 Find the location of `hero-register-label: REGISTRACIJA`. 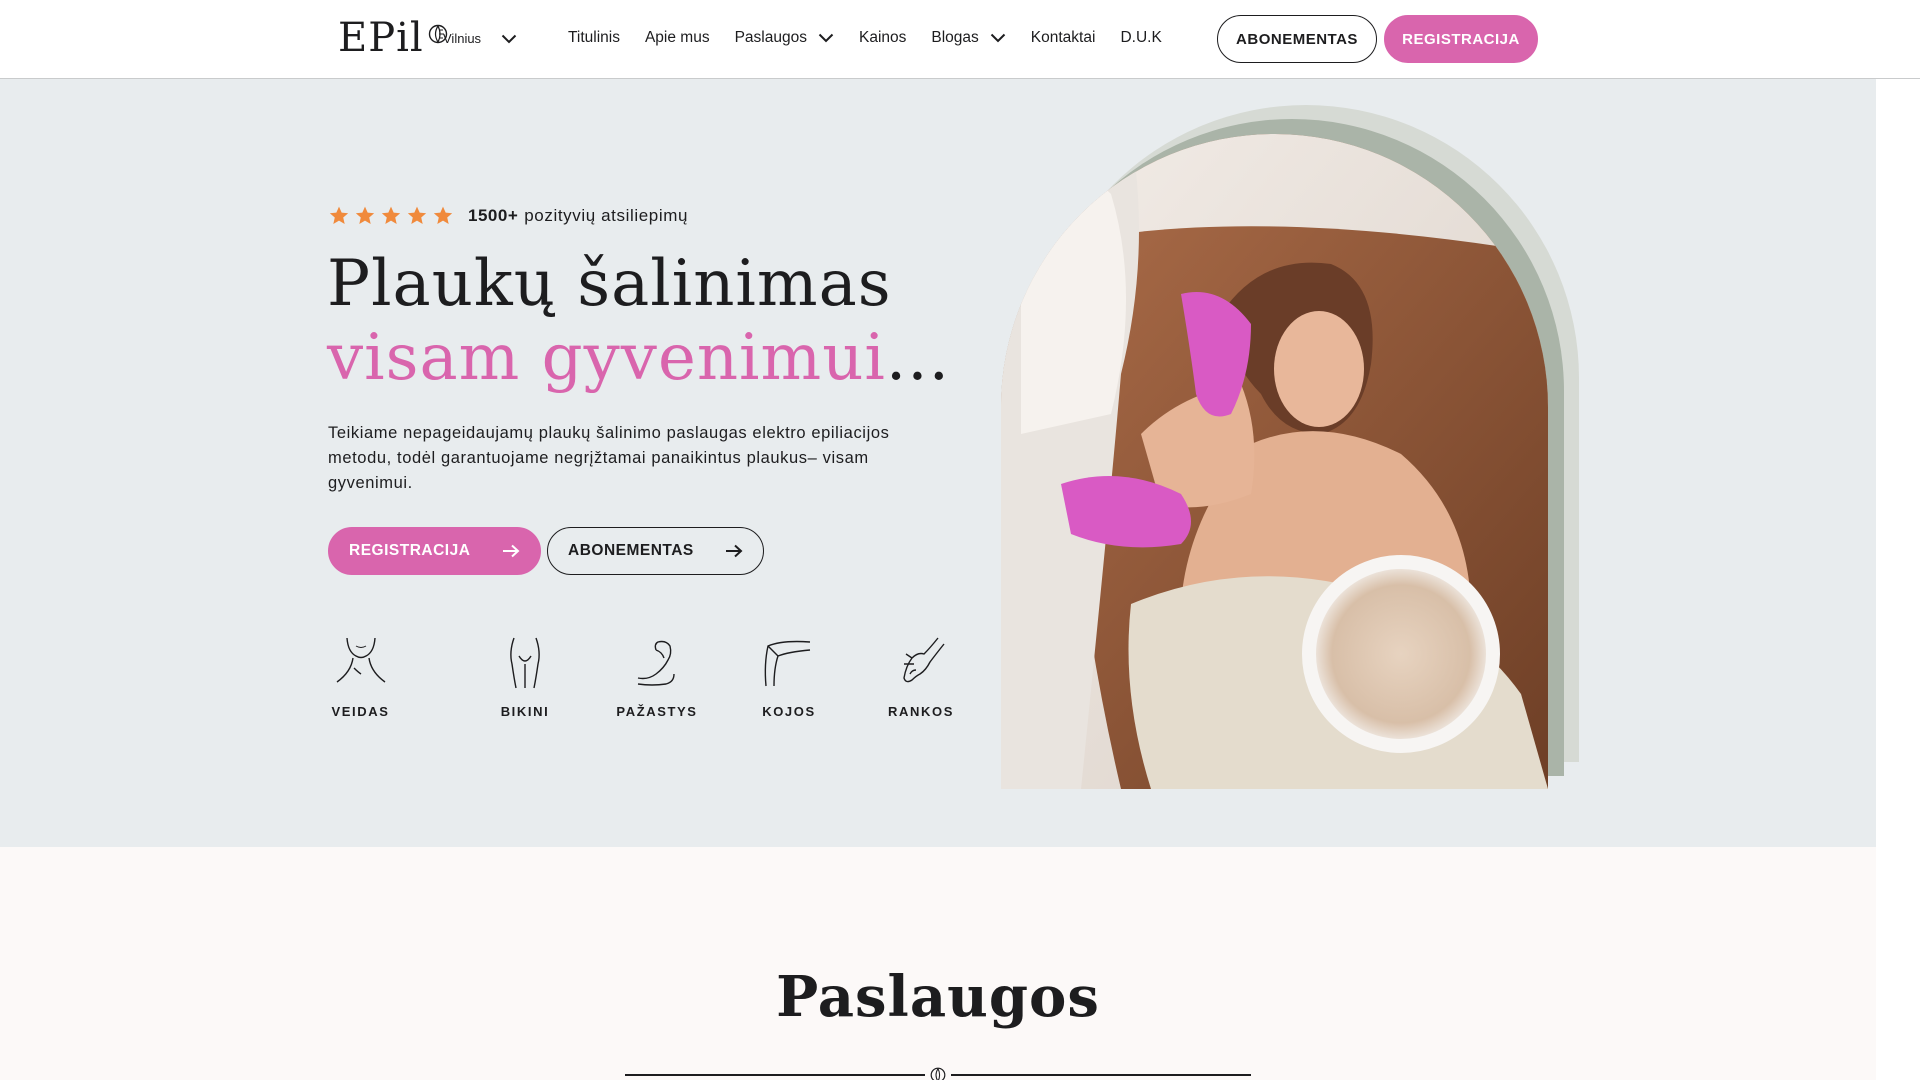

hero-register-label: REGISTRACIJA is located at coordinates (410, 550).